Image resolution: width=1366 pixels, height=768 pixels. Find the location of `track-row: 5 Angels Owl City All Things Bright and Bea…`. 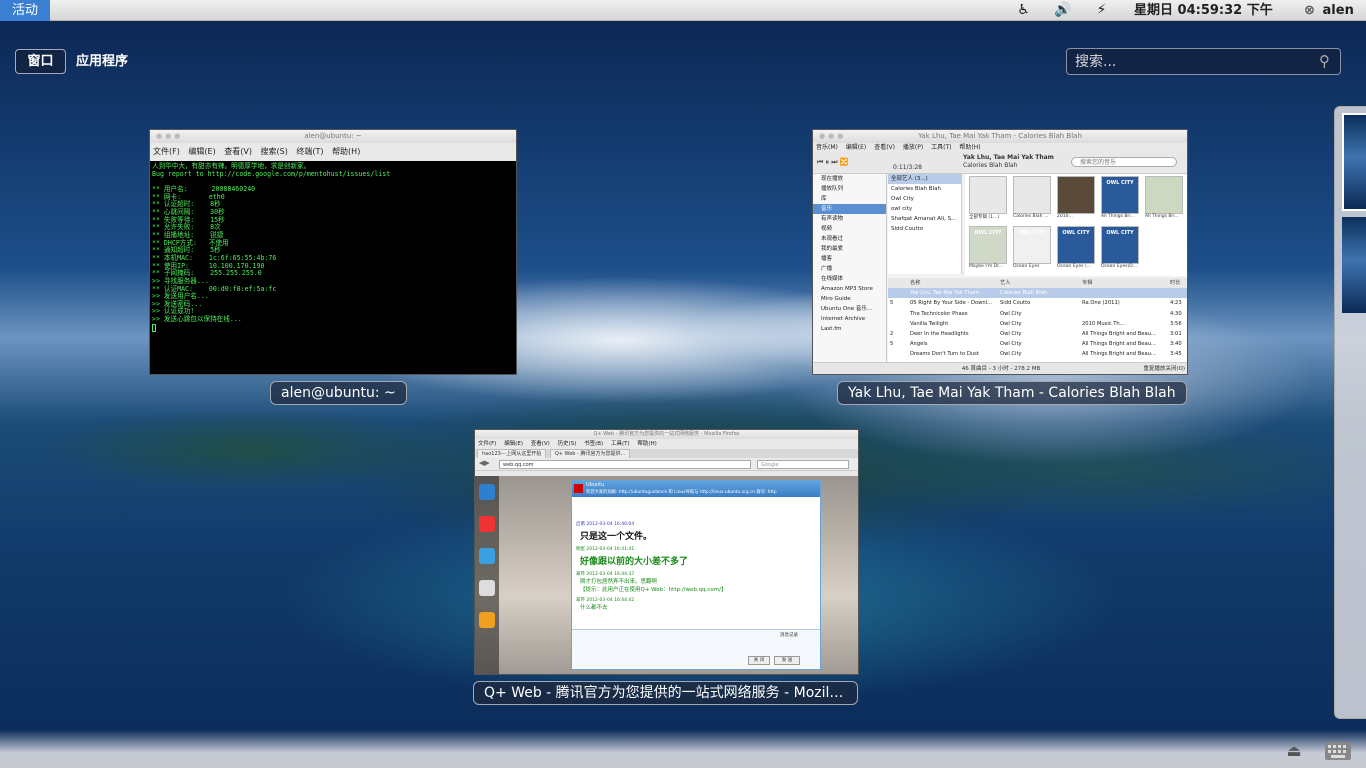

track-row: 5 Angels Owl City All Things Bright and Bea… is located at coordinates (1037, 344).